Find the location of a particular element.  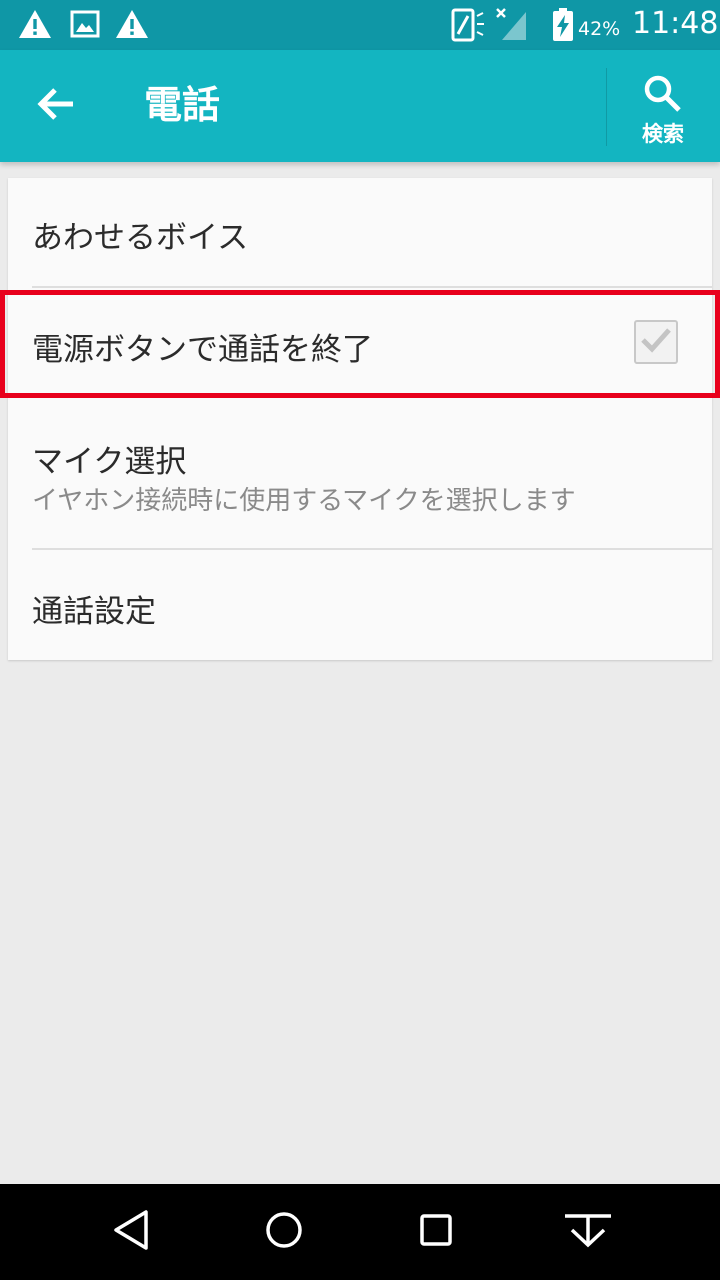

setting-power-button-ends-call: 電源ボタンで通話を終了 is located at coordinates (360, 348).